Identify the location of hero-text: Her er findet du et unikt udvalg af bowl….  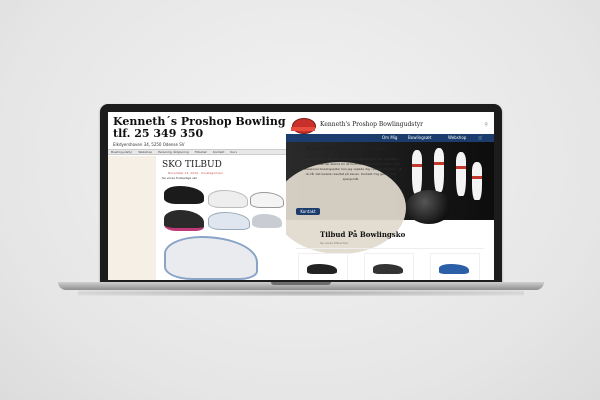
(351, 169).